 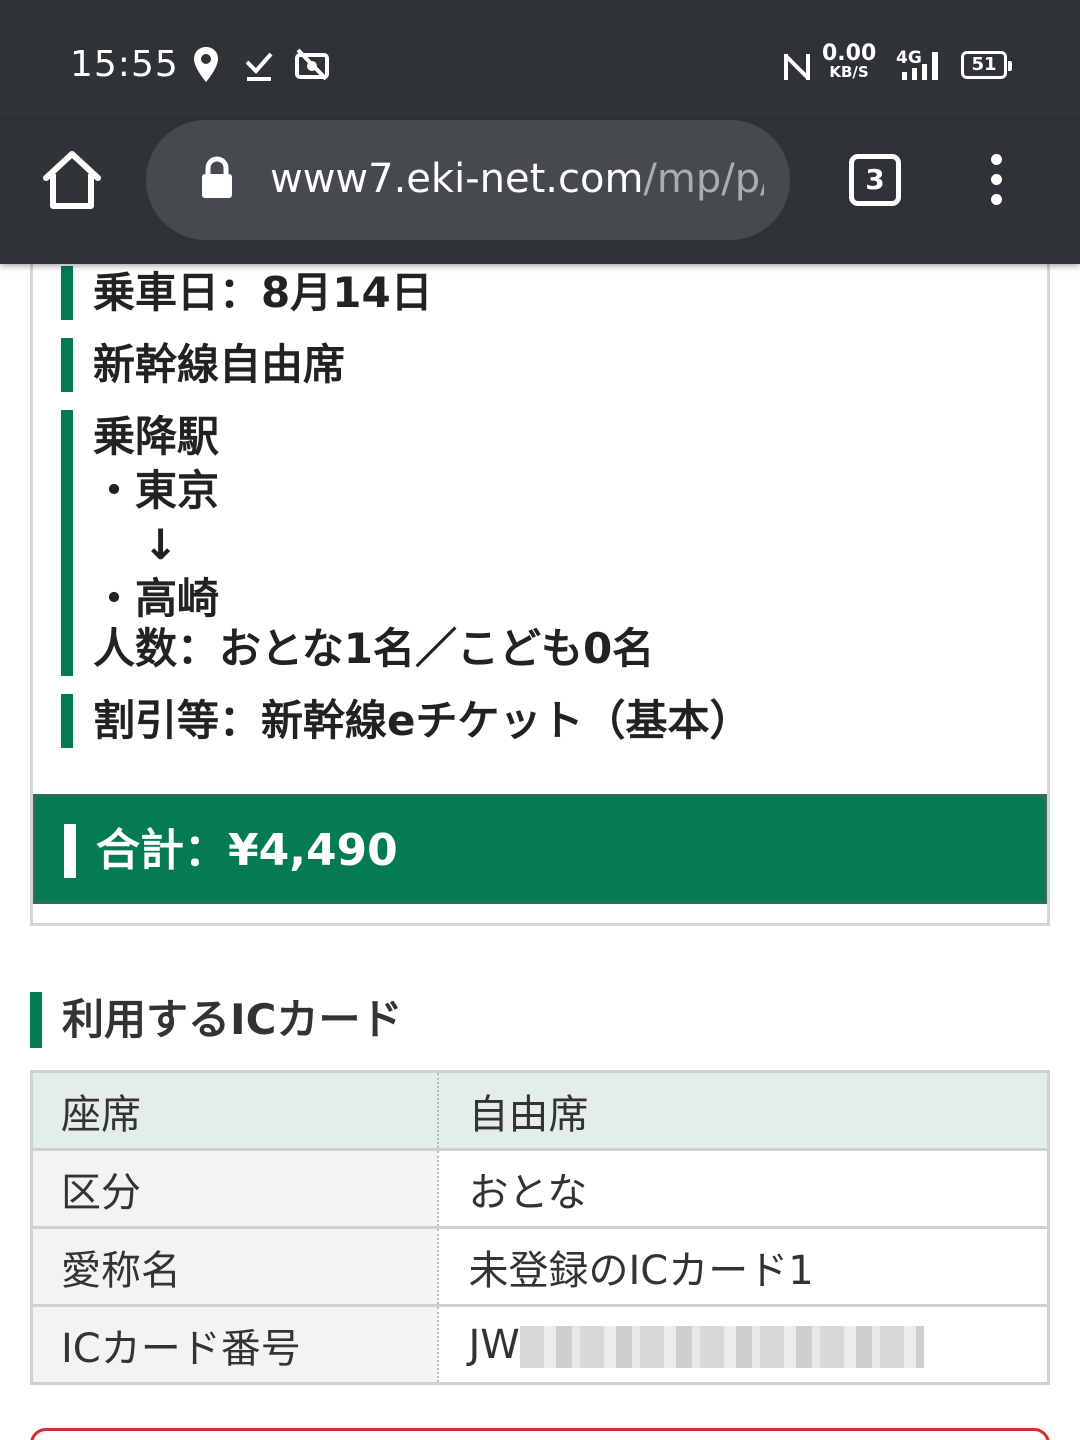 What do you see at coordinates (156, 490) in the screenshot?
I see `from-station: ・東京` at bounding box center [156, 490].